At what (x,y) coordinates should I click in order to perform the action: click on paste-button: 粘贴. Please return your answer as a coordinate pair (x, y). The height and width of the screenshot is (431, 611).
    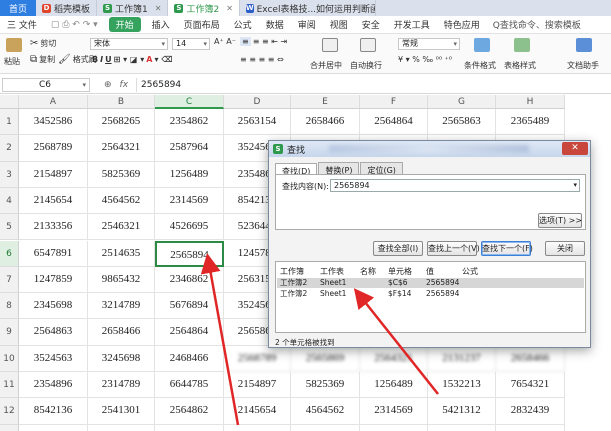
    Looking at the image, I should click on (12, 61).